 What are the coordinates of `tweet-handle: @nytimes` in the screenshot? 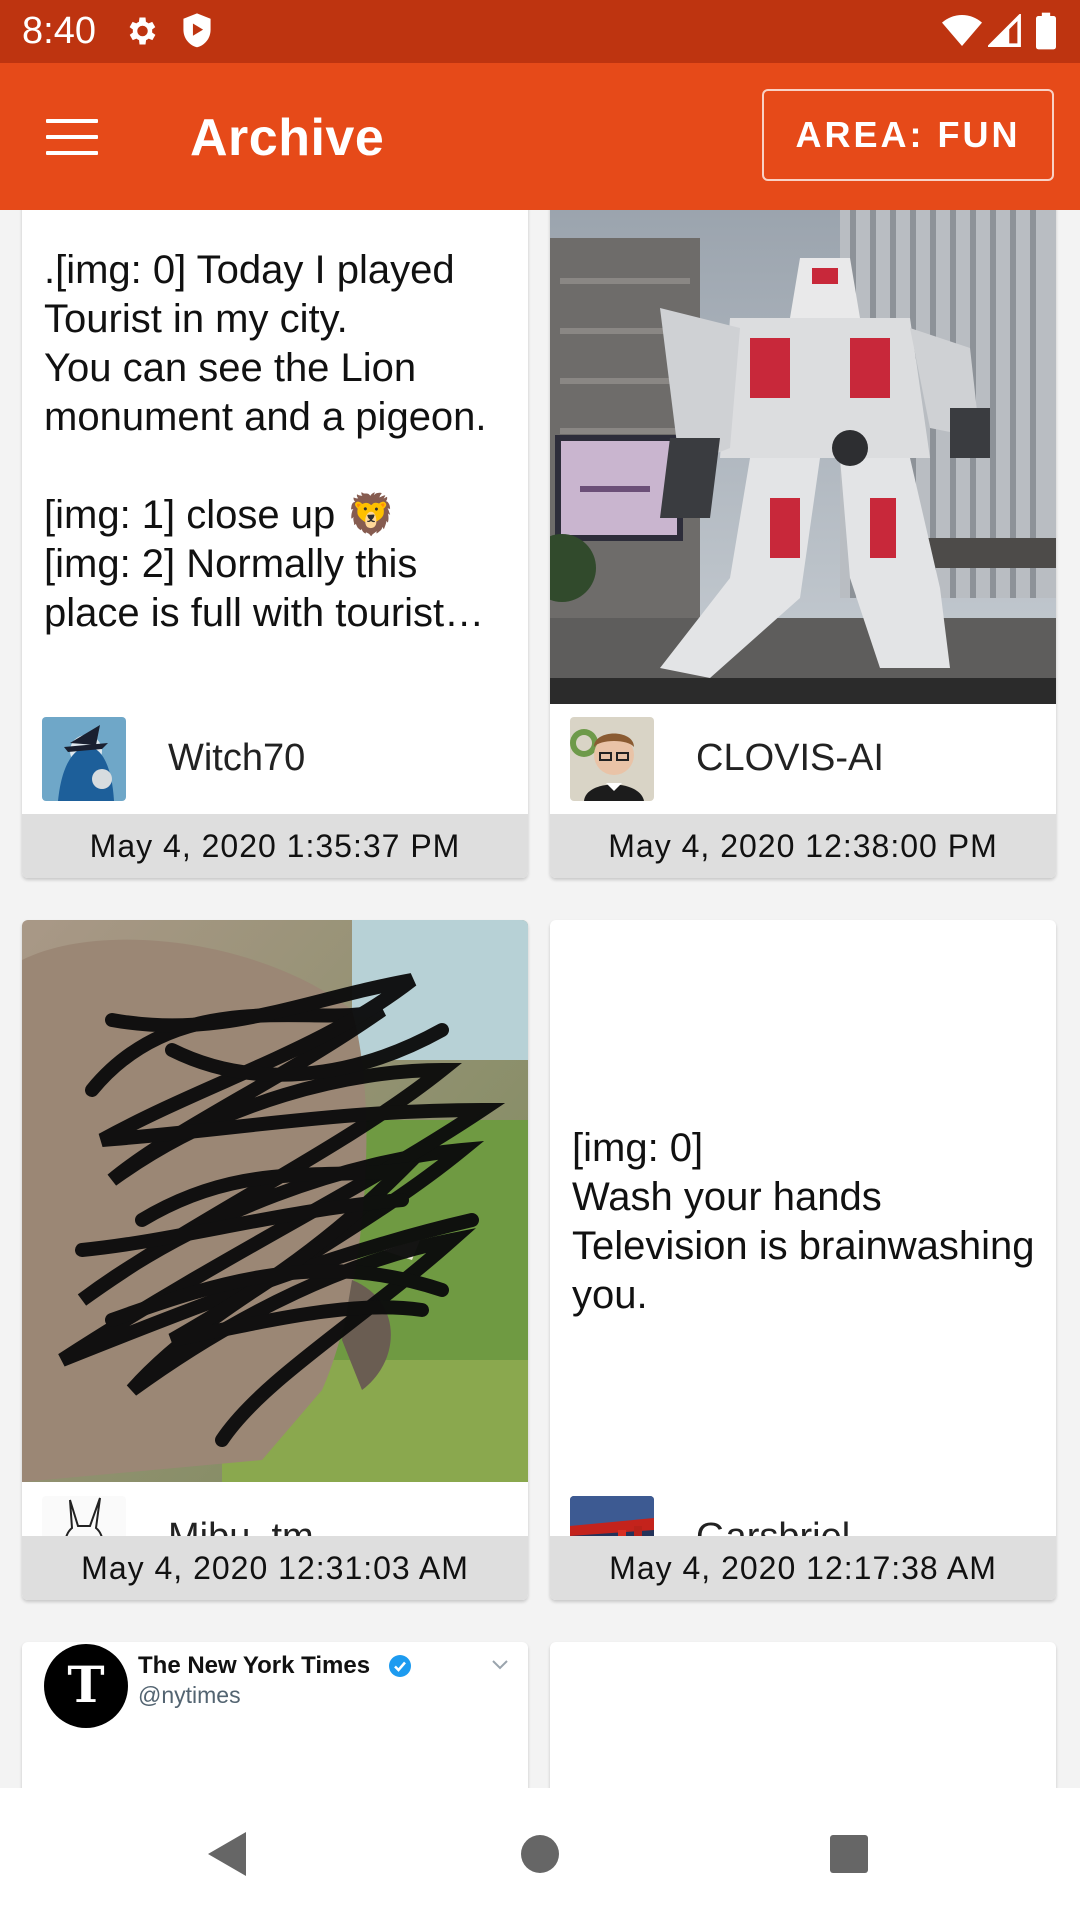 It's located at (189, 1695).